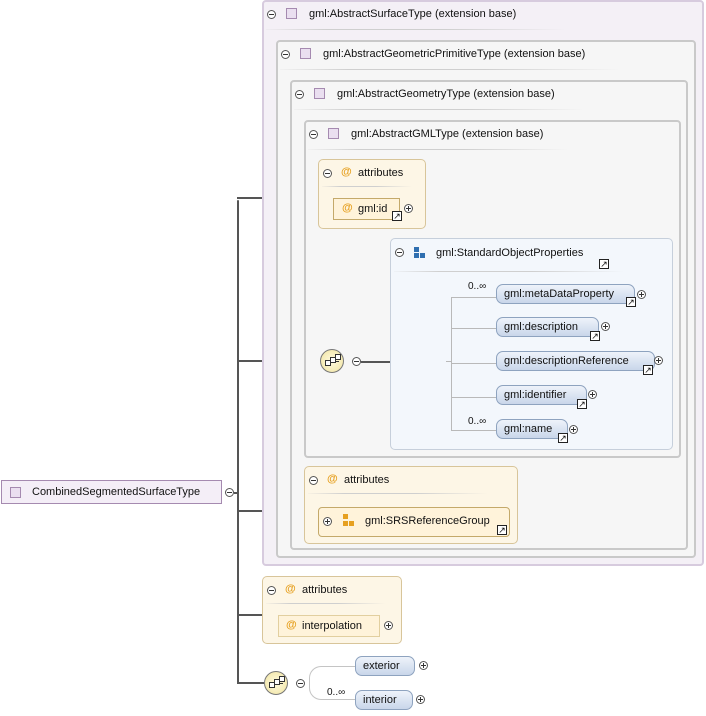 The height and width of the screenshot is (716, 706). I want to click on geometry-attributes-title: attributes, so click(367, 480).